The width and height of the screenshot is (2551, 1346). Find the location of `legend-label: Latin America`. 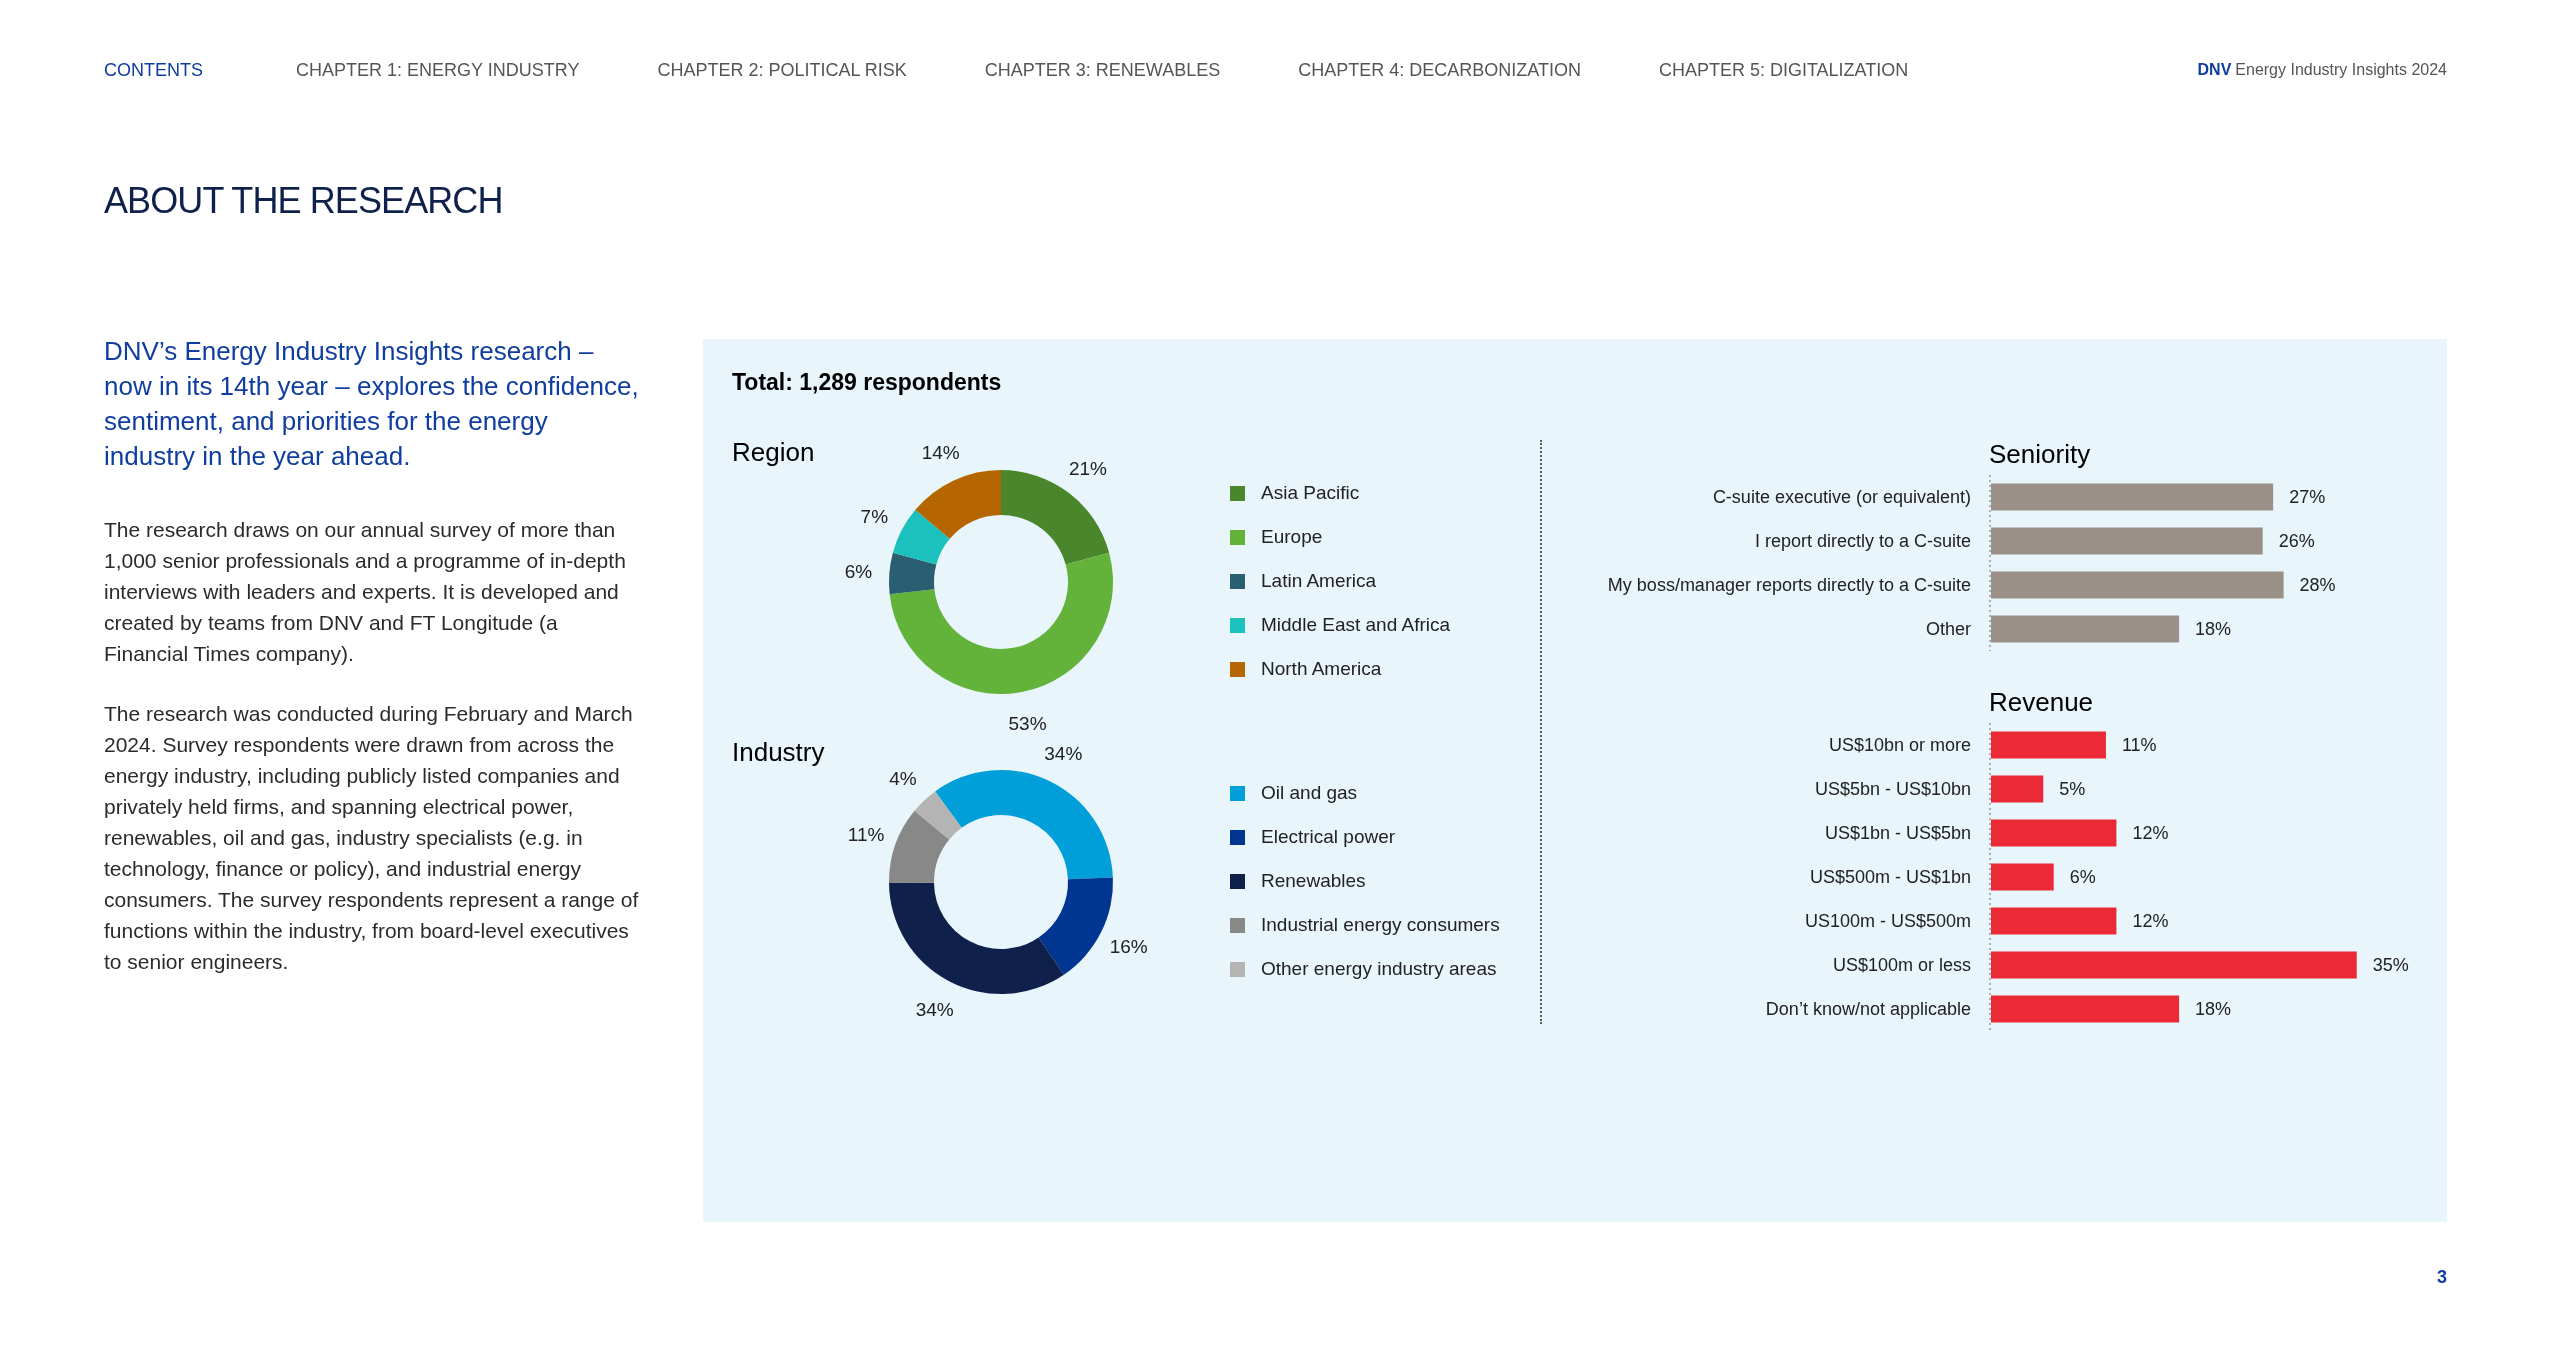

legend-label: Latin America is located at coordinates (1319, 580).